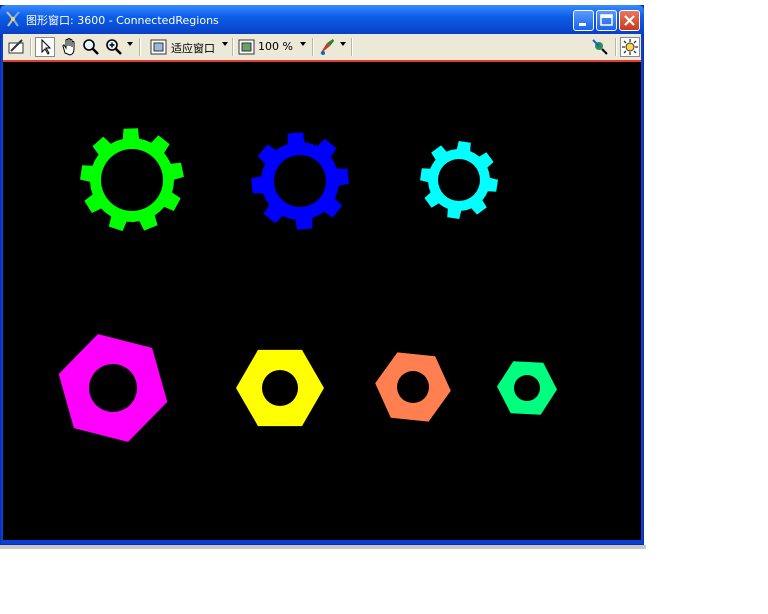 The image size is (768, 614). I want to click on settings-icon, so click(630, 47).